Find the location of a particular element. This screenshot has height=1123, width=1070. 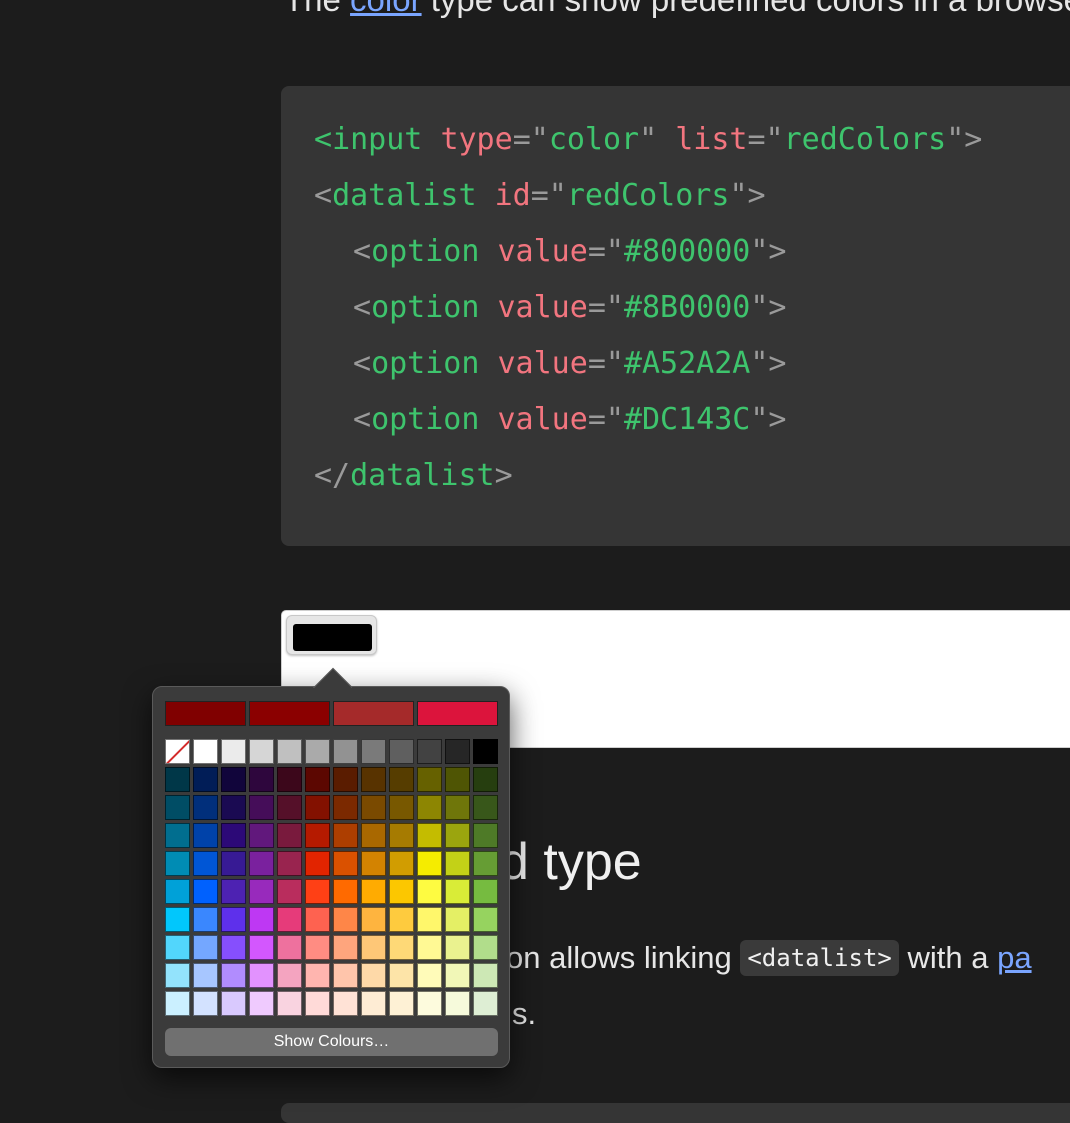

color-link: color is located at coordinates (386, 9).